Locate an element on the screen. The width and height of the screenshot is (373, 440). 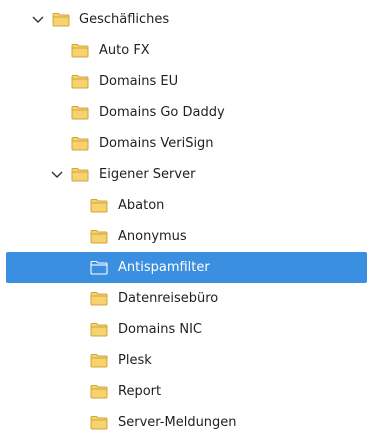
tree-item-domains-verisign: Domains VeriSign is located at coordinates (186, 143).